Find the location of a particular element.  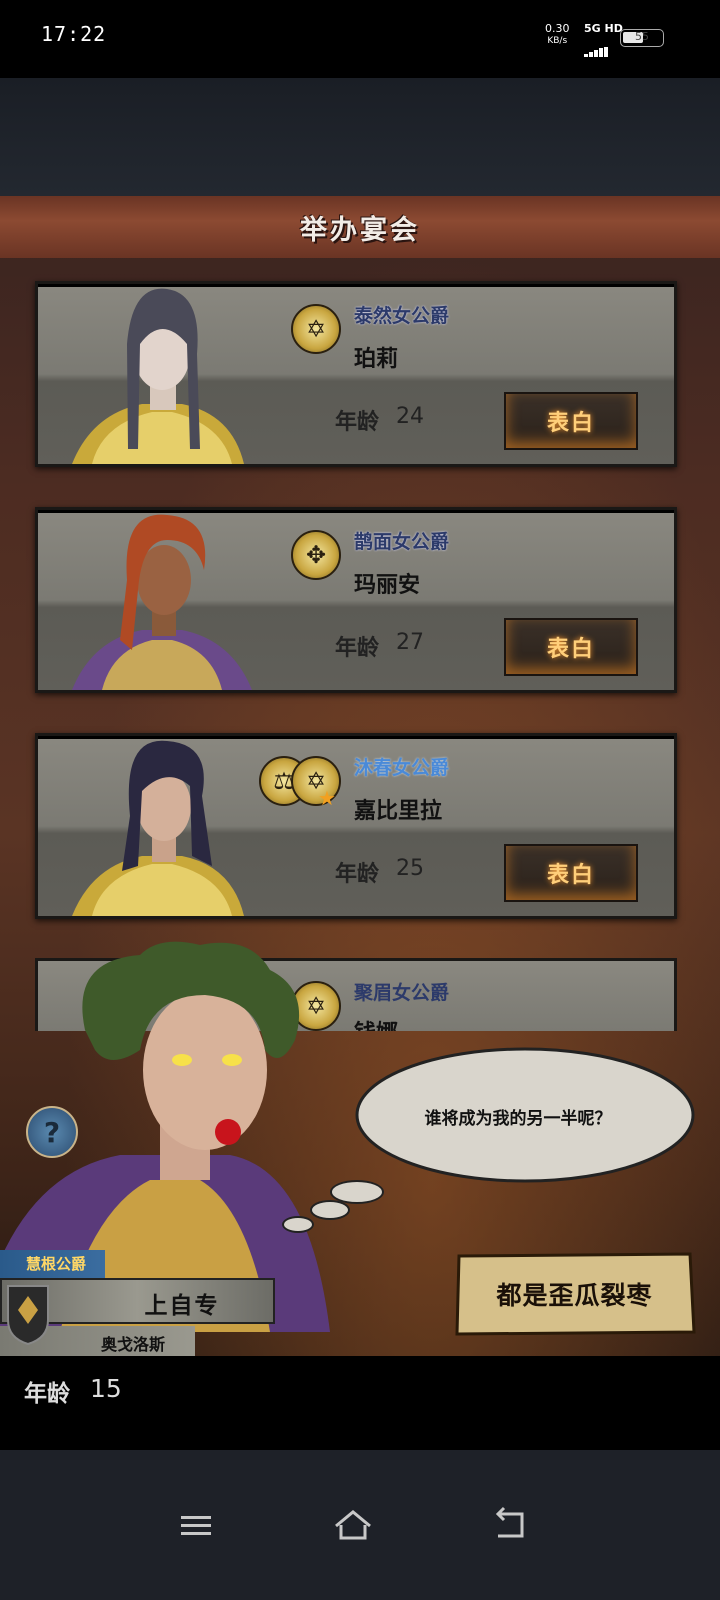

candidate-name: 嘉比里拉 is located at coordinates (398, 811).